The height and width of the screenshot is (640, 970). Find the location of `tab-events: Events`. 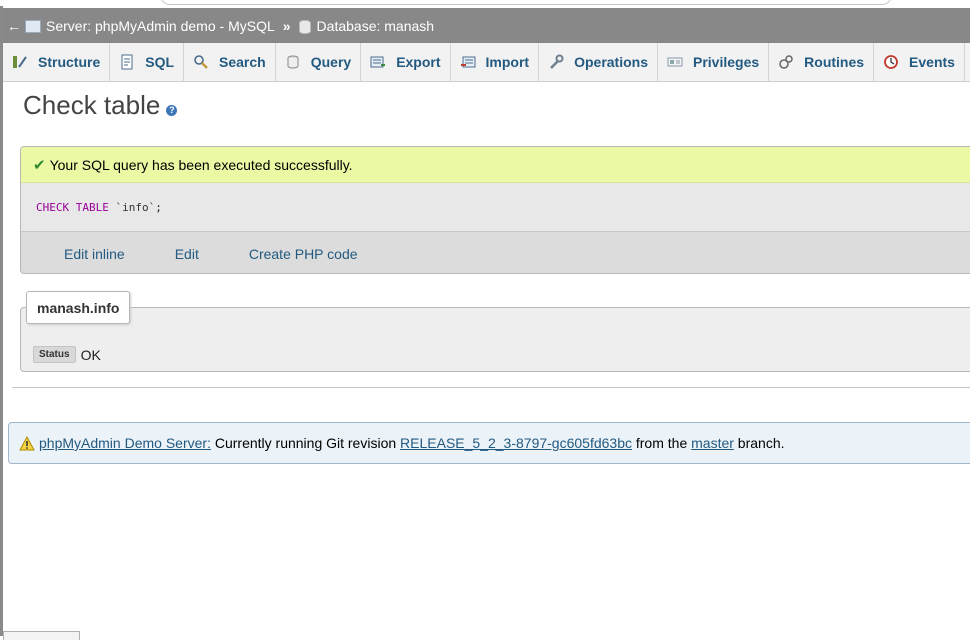

tab-events: Events is located at coordinates (919, 62).